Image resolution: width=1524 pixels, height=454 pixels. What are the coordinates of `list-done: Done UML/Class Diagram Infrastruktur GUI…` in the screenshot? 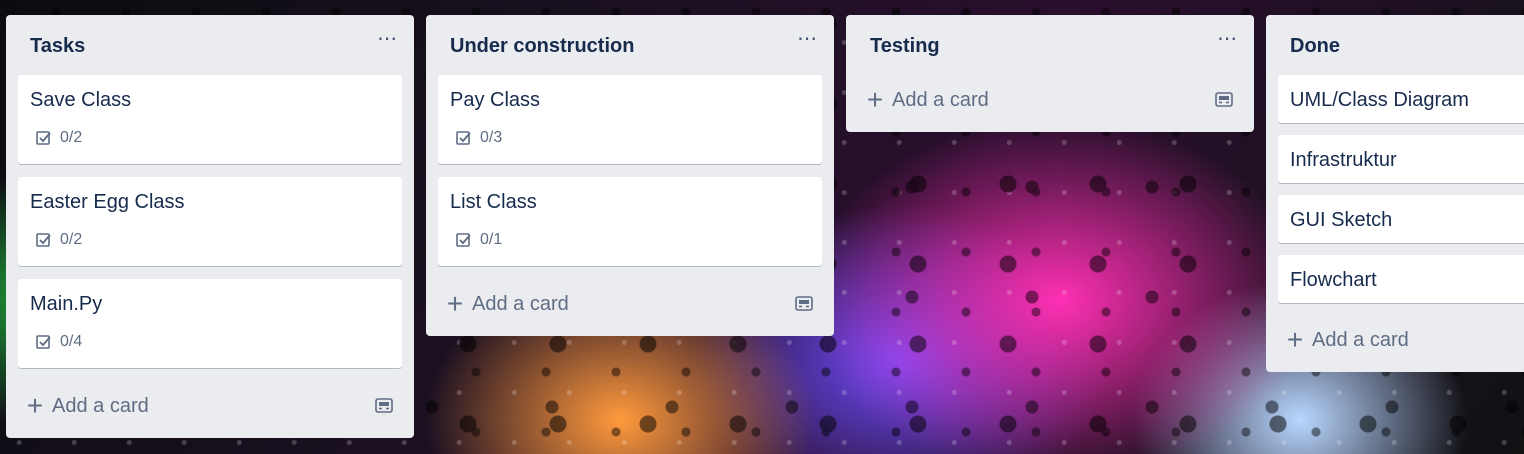 It's located at (1395, 193).